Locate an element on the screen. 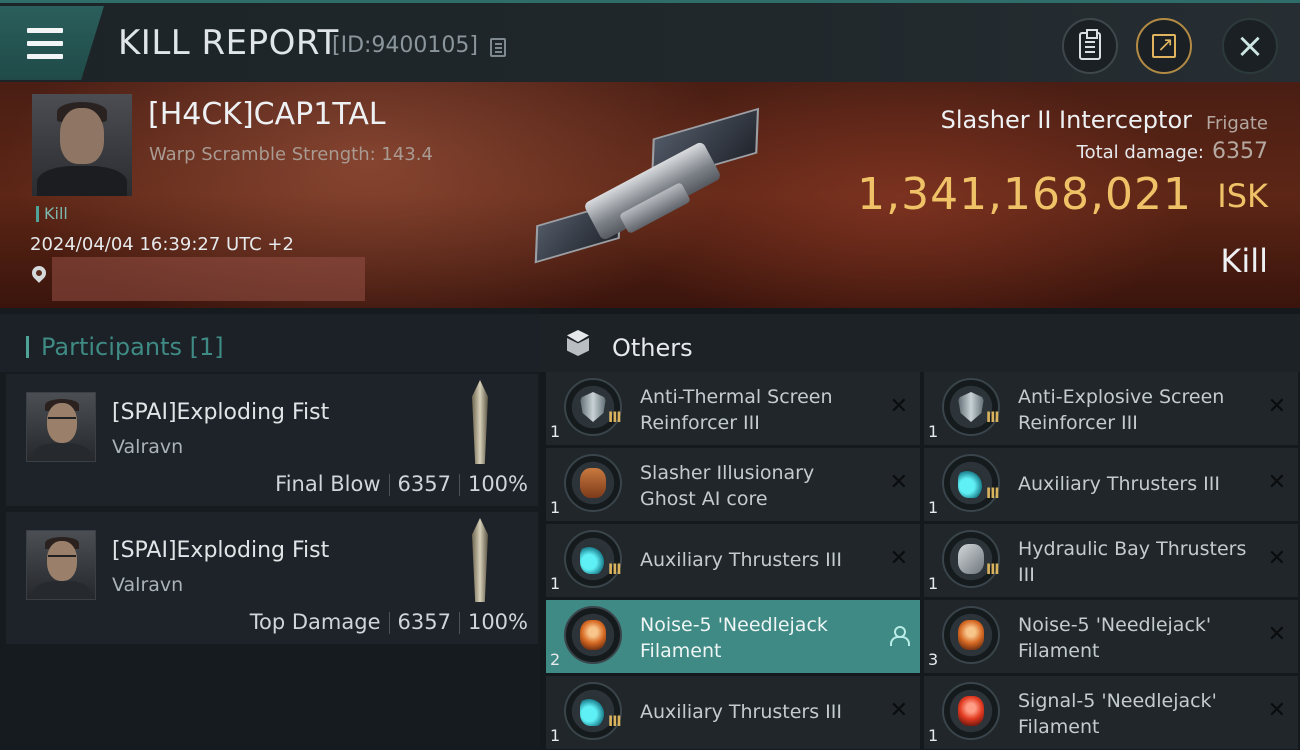 The height and width of the screenshot is (750, 1300). item-quantity: 3 is located at coordinates (933, 659).